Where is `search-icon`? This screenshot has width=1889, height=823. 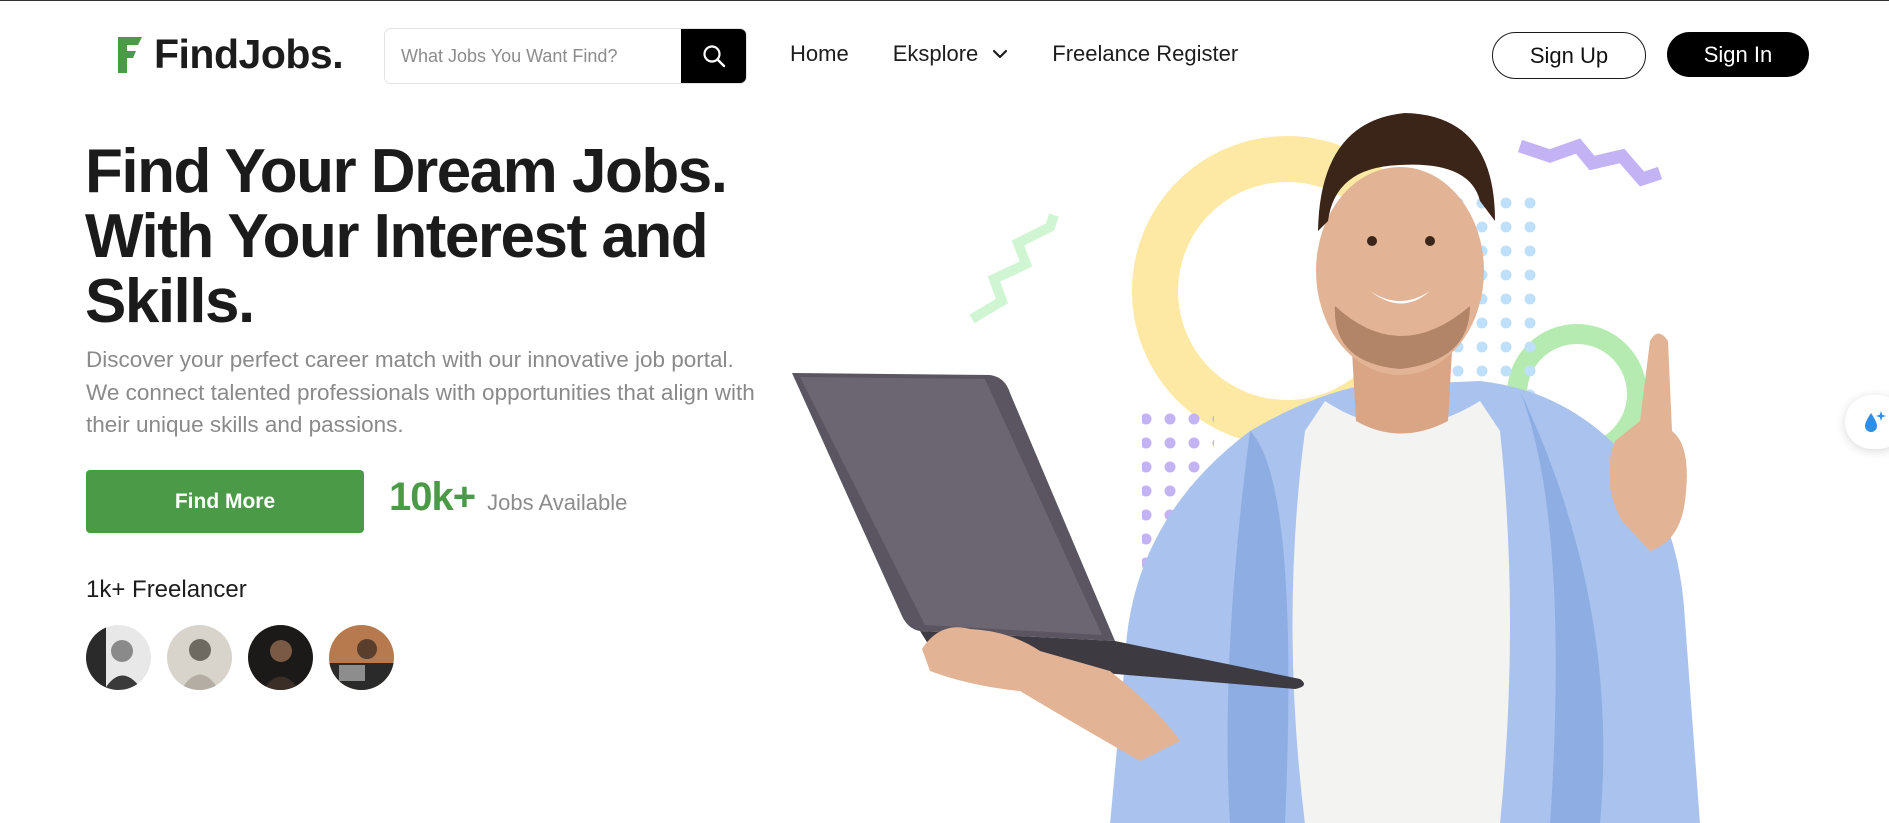 search-icon is located at coordinates (713, 56).